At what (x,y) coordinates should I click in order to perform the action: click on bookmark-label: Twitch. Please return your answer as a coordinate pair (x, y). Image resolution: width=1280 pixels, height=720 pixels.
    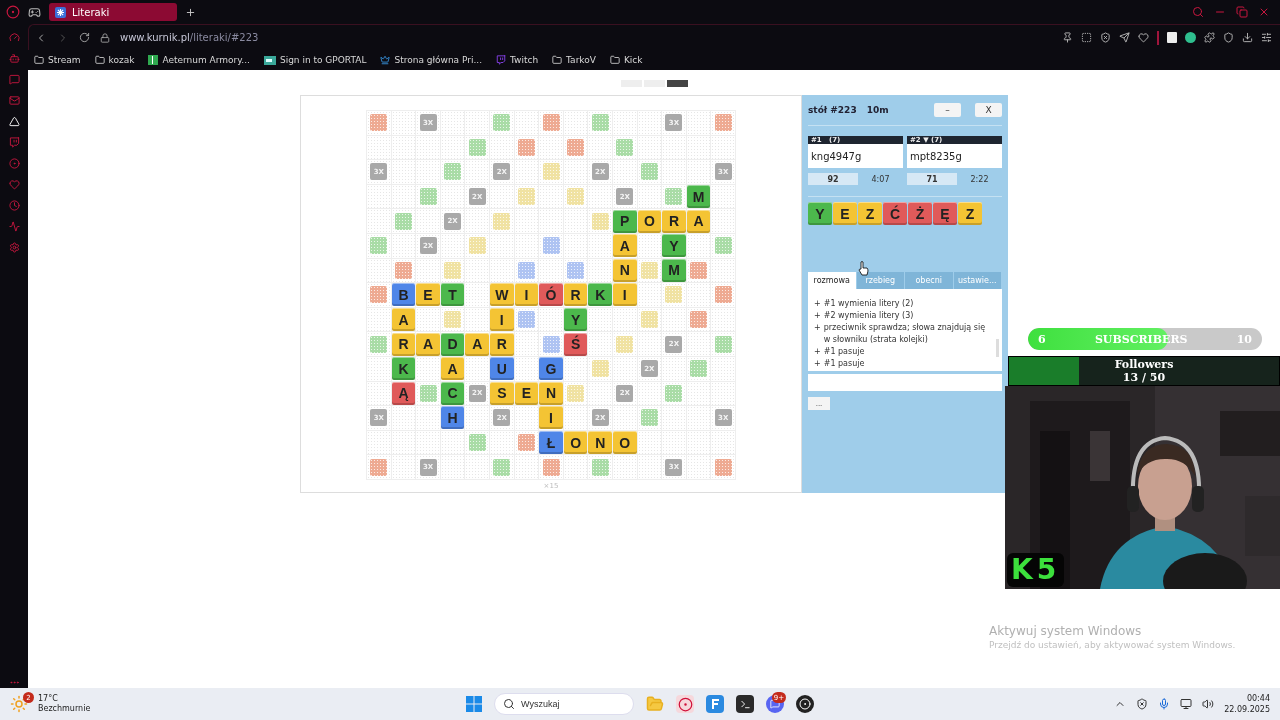
    Looking at the image, I should click on (524, 60).